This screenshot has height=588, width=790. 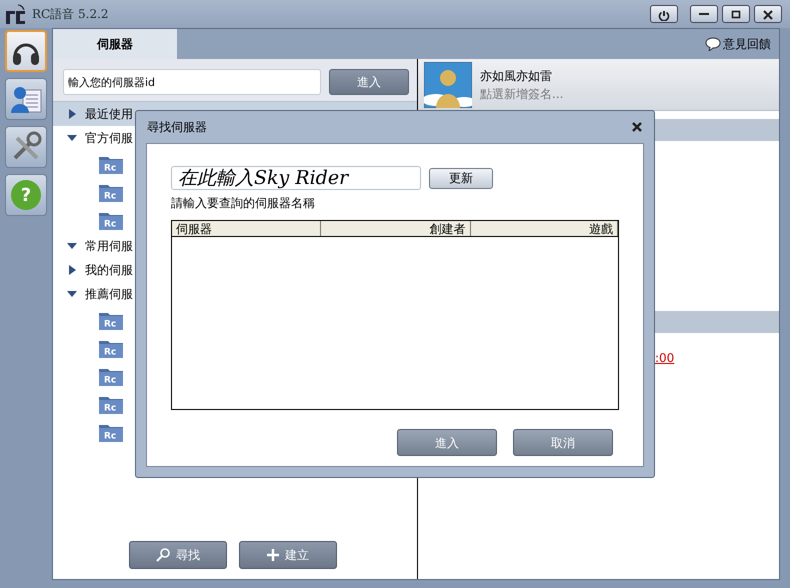 I want to click on window-title: RC語音 5.2.2, so click(x=70, y=14).